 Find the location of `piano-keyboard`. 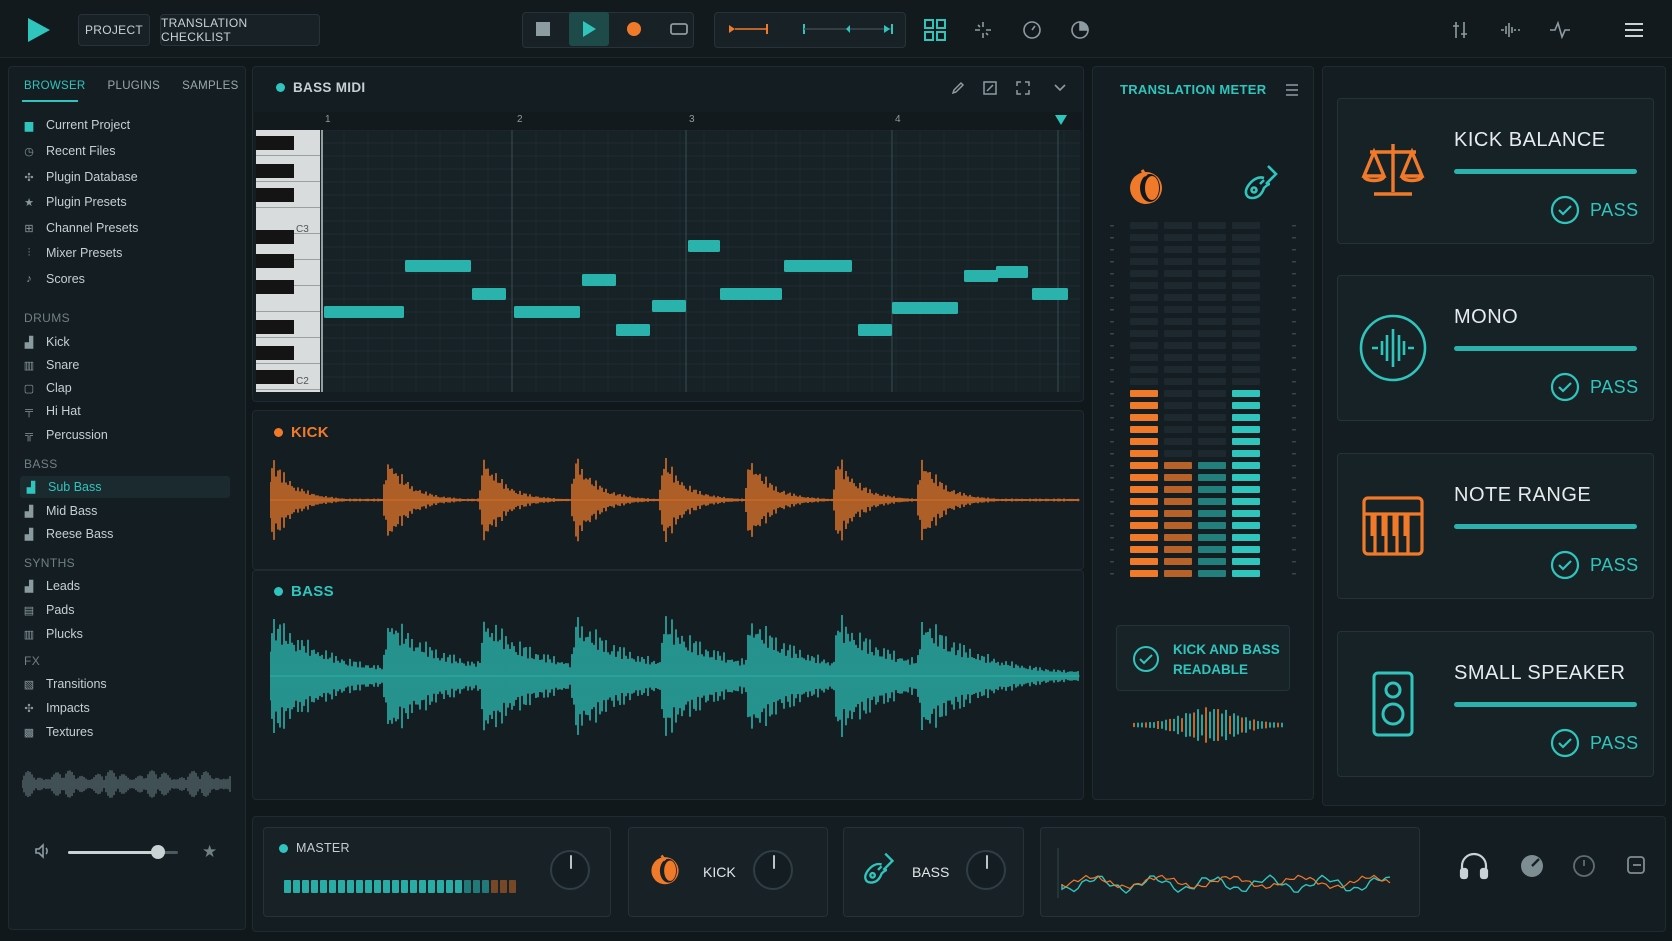

piano-keyboard is located at coordinates (288, 261).